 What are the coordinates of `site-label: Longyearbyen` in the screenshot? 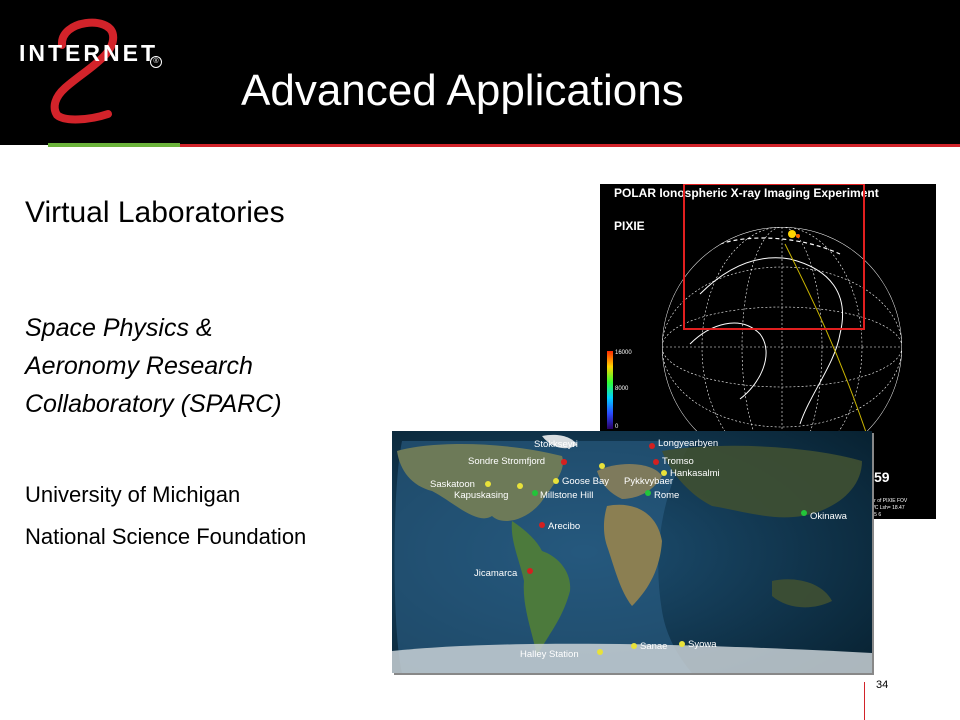 It's located at (688, 443).